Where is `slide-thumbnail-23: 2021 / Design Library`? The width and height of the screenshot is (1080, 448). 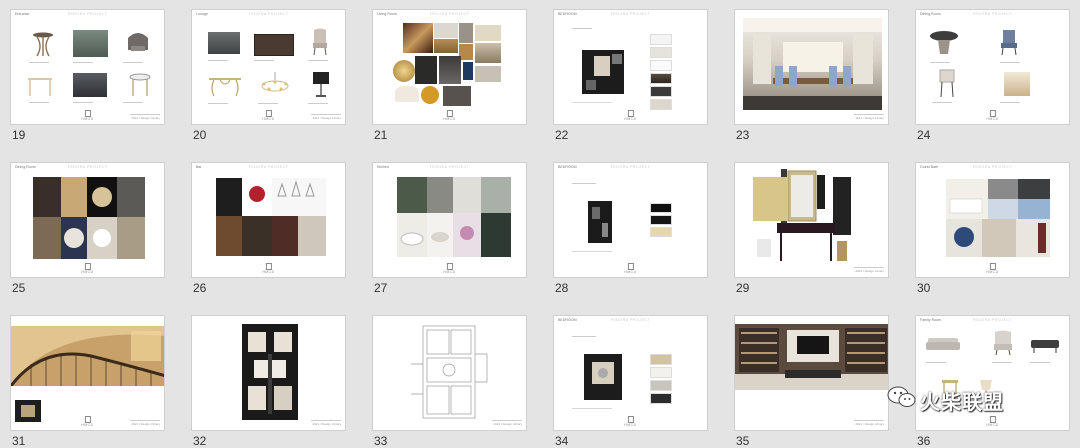
slide-thumbnail-23: 2021 / Design Library is located at coordinates (811, 67).